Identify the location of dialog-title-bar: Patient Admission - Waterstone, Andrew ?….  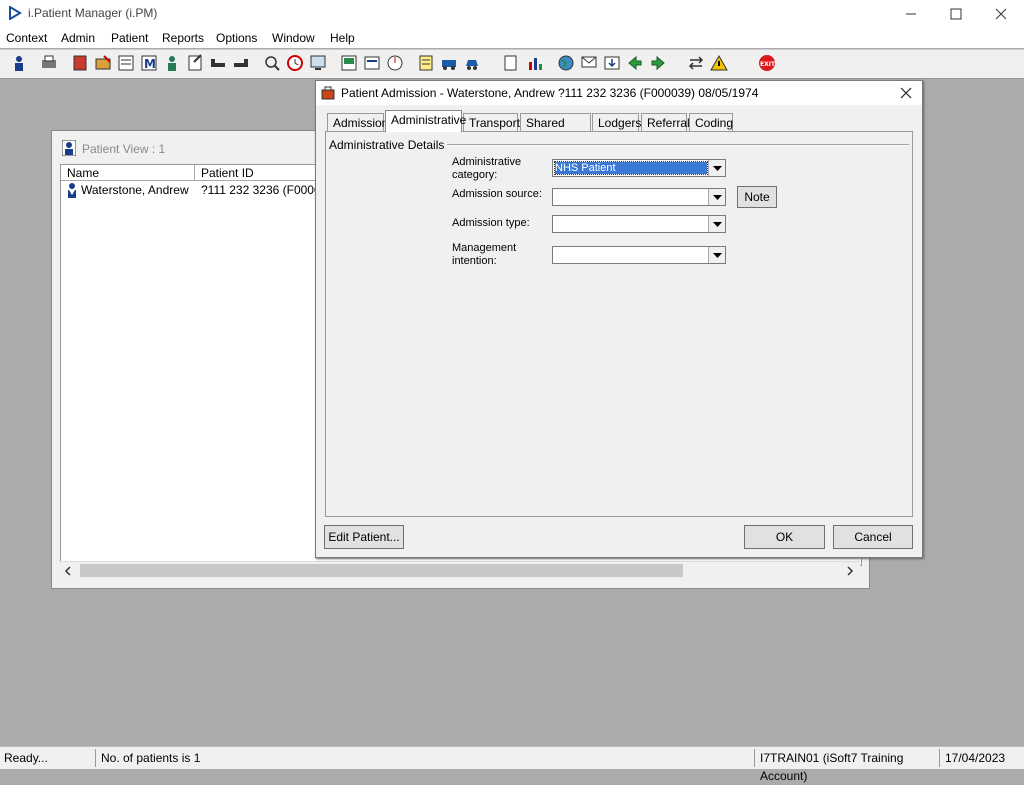
(619, 93).